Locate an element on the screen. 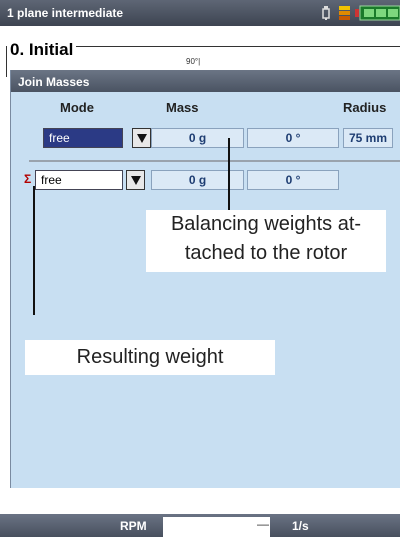 Image resolution: width=400 pixels, height=537 pixels. rpm-unit: 1/s is located at coordinates (300, 526).